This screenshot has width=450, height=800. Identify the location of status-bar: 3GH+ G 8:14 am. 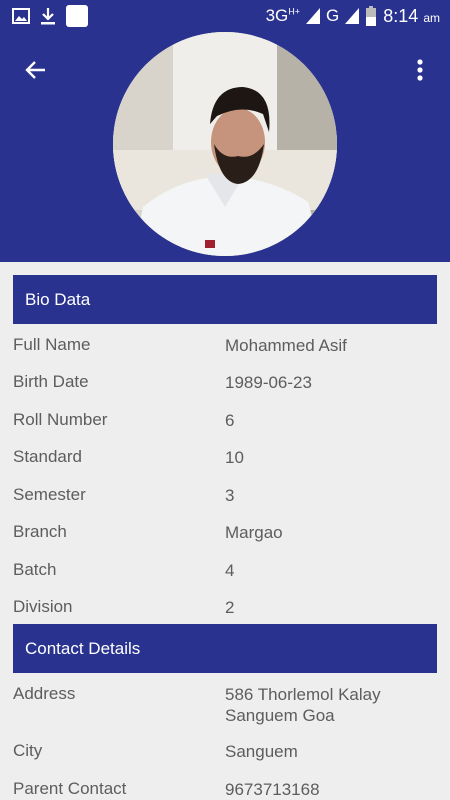
(225, 16).